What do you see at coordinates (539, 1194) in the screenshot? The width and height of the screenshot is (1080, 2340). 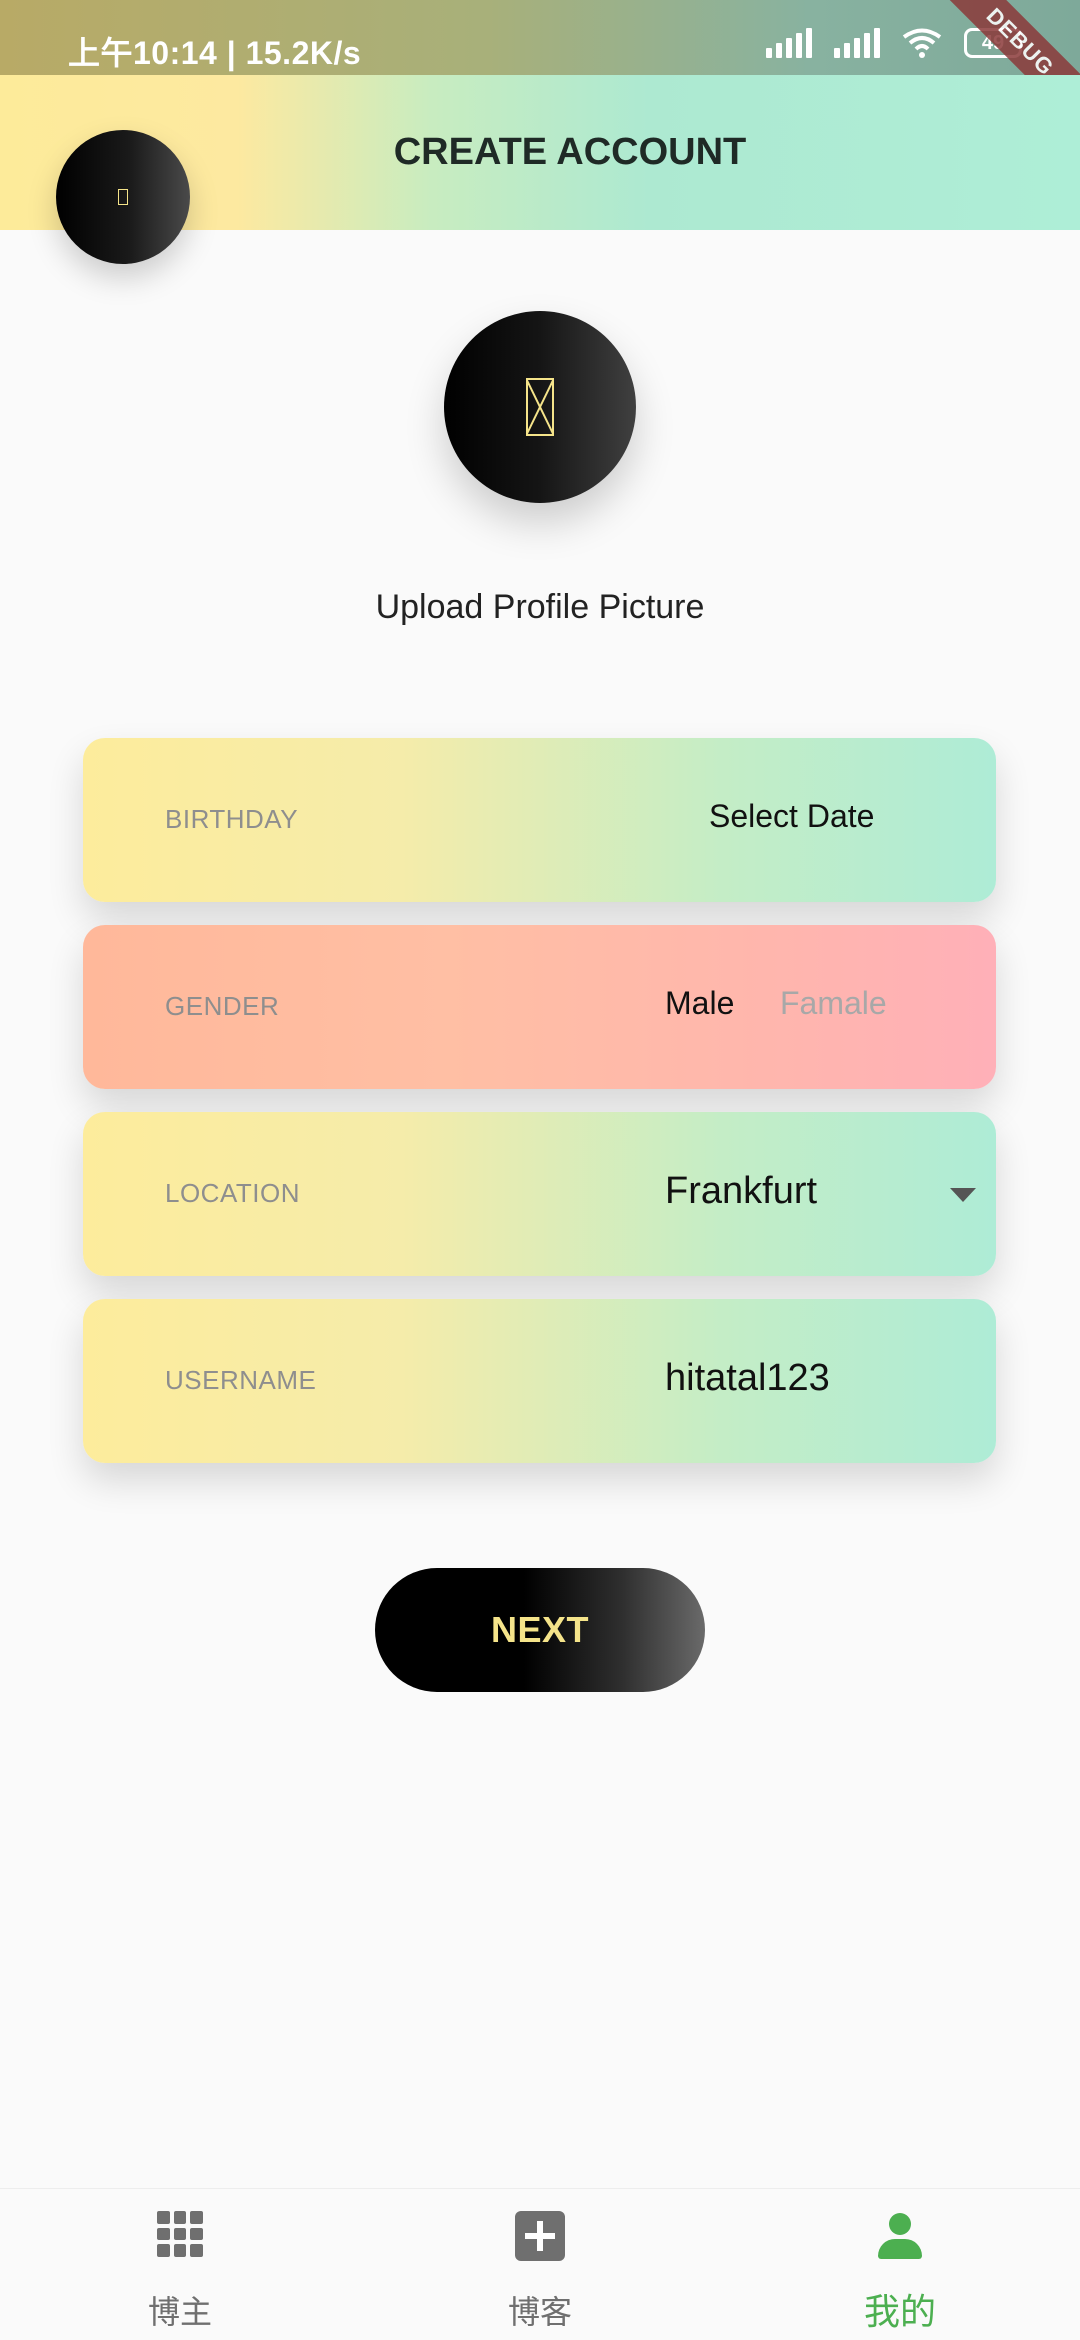 I see `location-field: LOCATION Frankfurt` at bounding box center [539, 1194].